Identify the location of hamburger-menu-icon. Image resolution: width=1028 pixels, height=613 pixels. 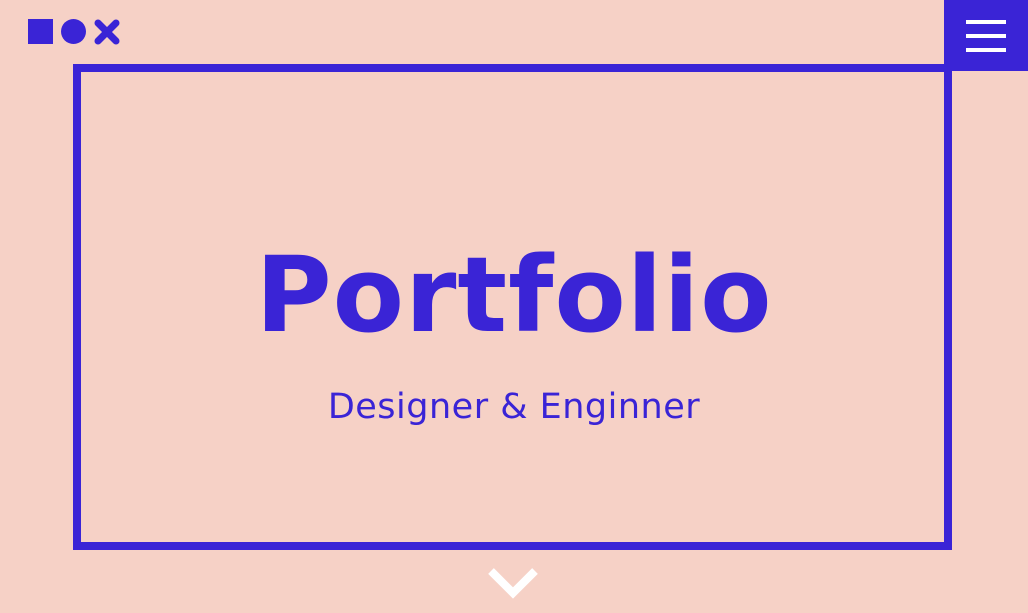
(986, 35).